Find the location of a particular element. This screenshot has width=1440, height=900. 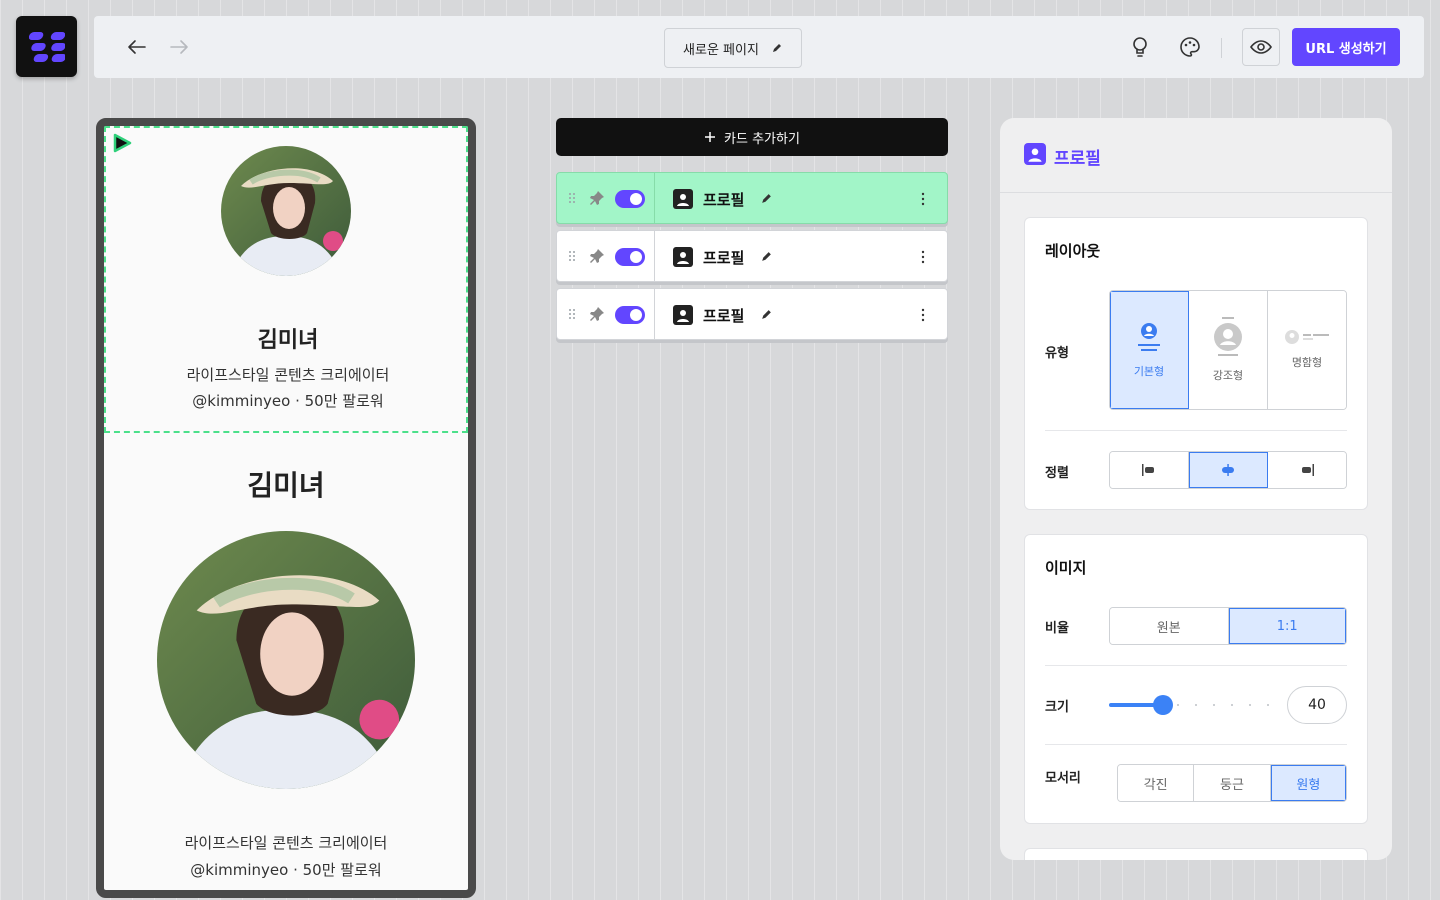

align-left-button is located at coordinates (1149, 470).